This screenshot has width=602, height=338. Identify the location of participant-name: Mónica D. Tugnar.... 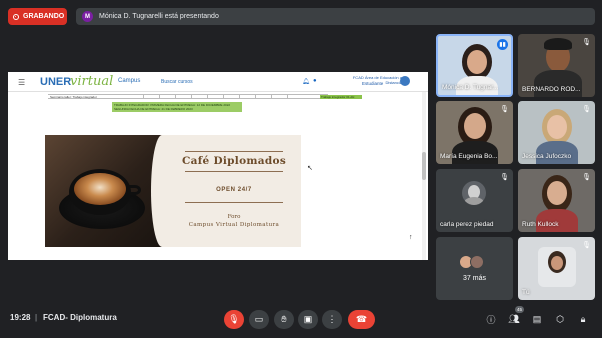
(470, 87).